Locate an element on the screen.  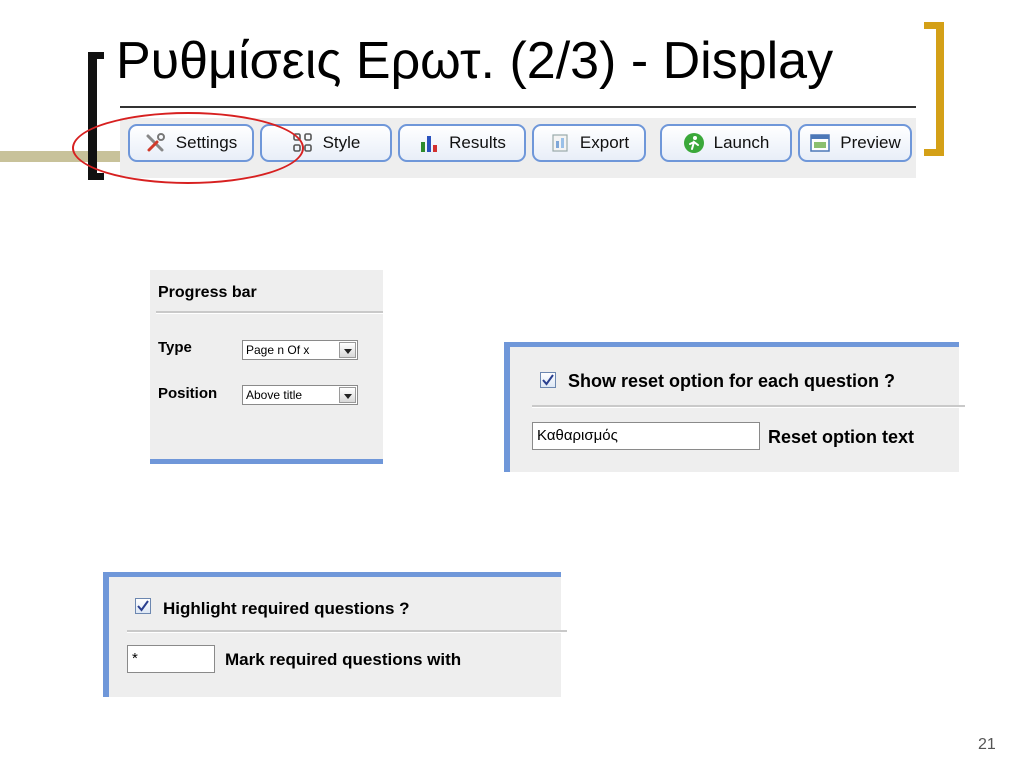
type-label: Type is located at coordinates (175, 347).